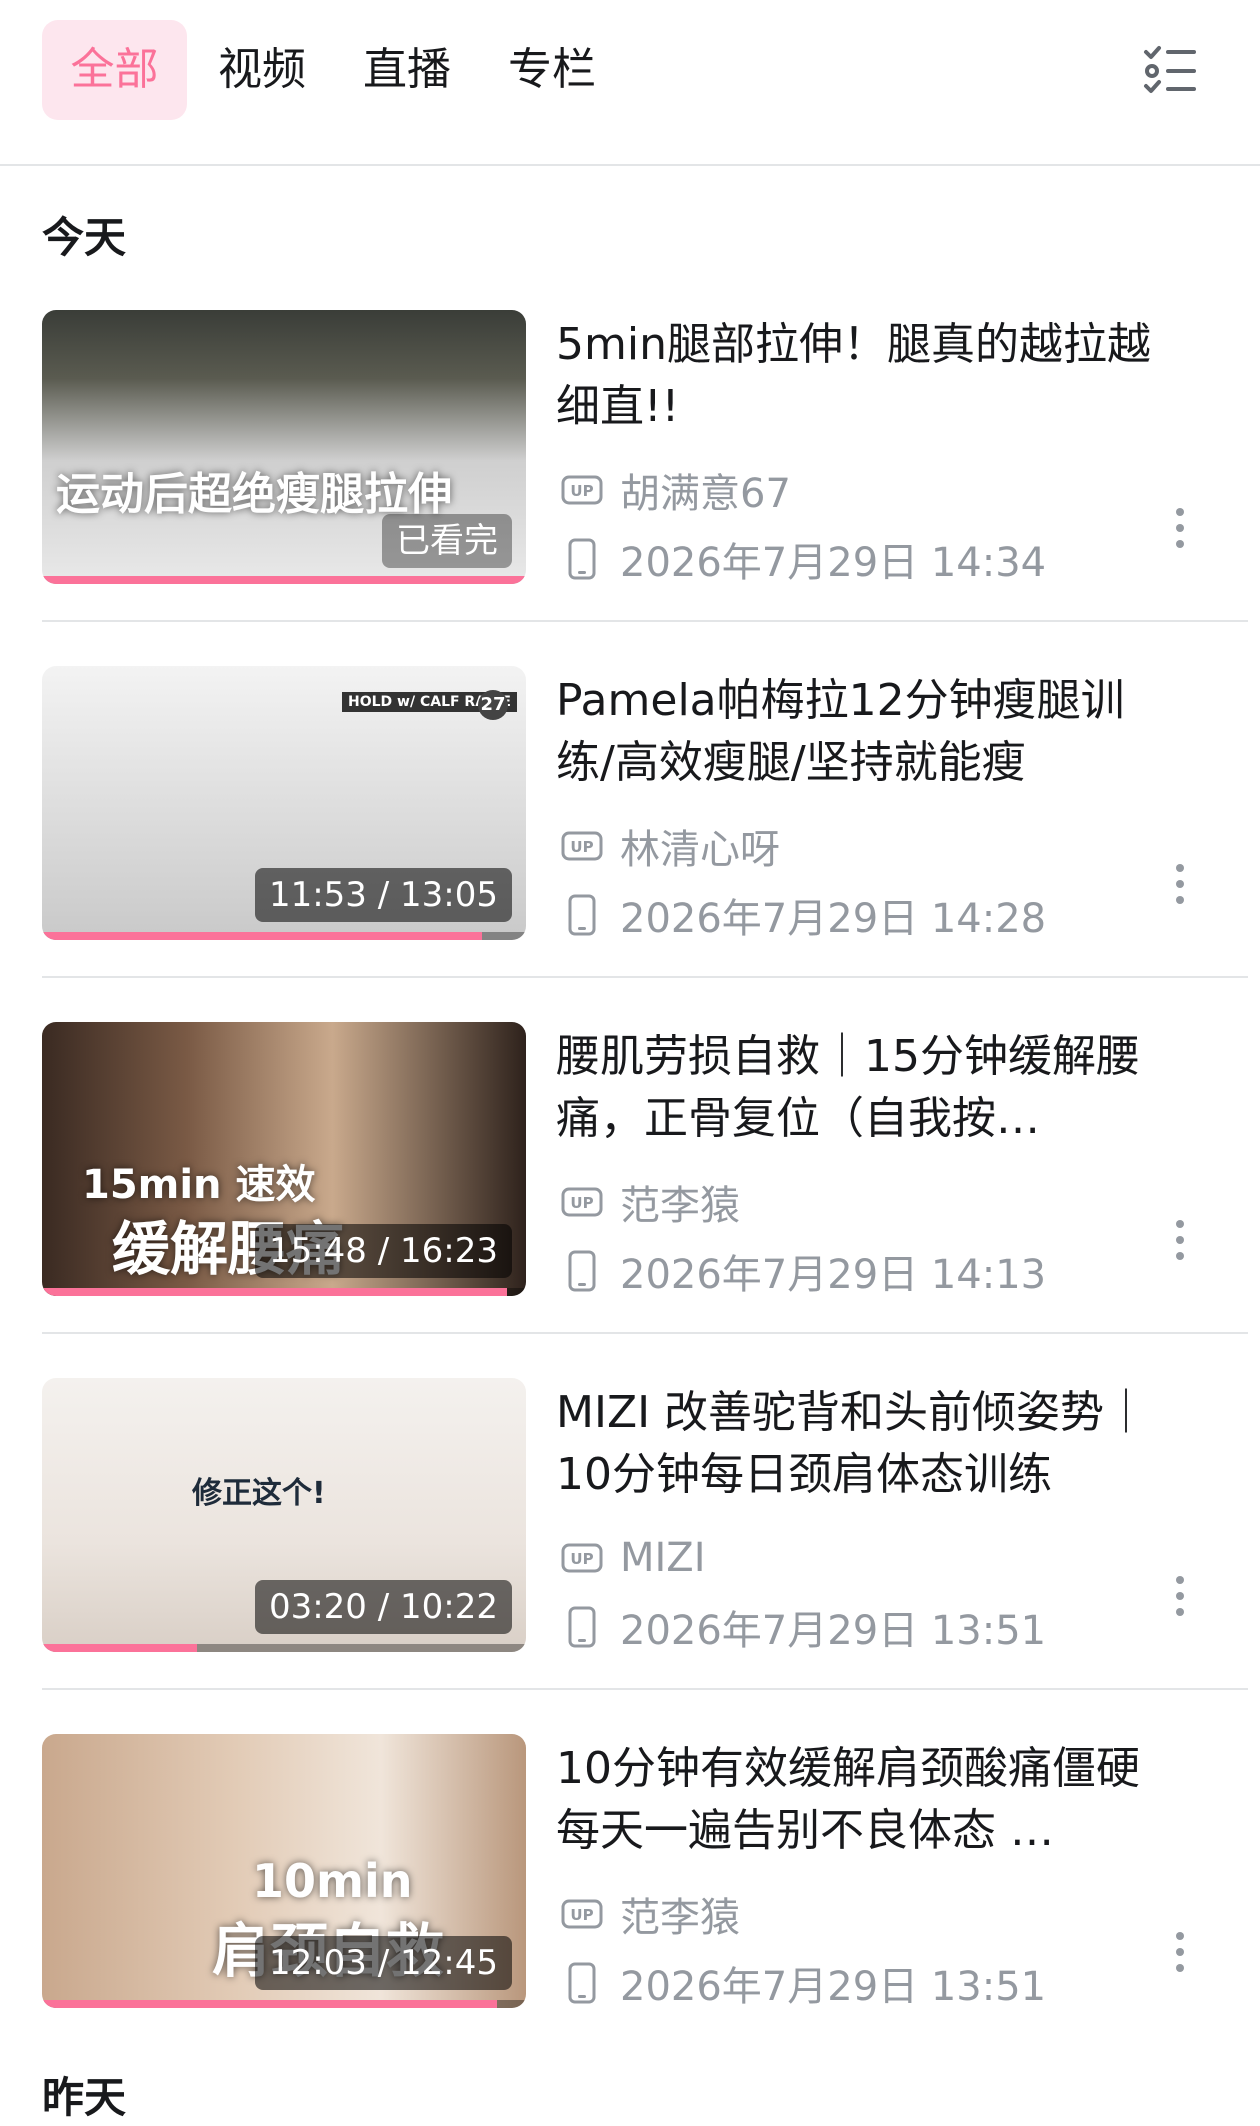 The width and height of the screenshot is (1260, 2126). Describe the element at coordinates (407, 70) in the screenshot. I see `tab-live: 直播` at that location.